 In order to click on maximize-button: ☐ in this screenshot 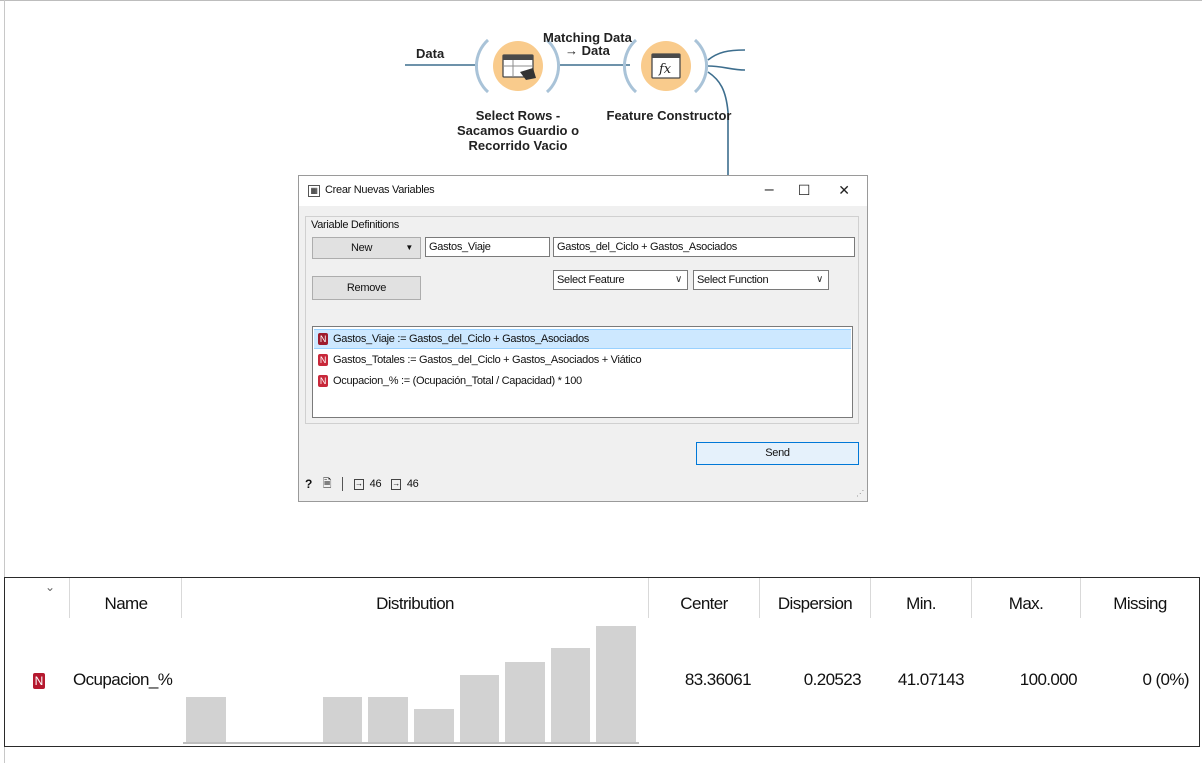, I will do `click(804, 190)`.